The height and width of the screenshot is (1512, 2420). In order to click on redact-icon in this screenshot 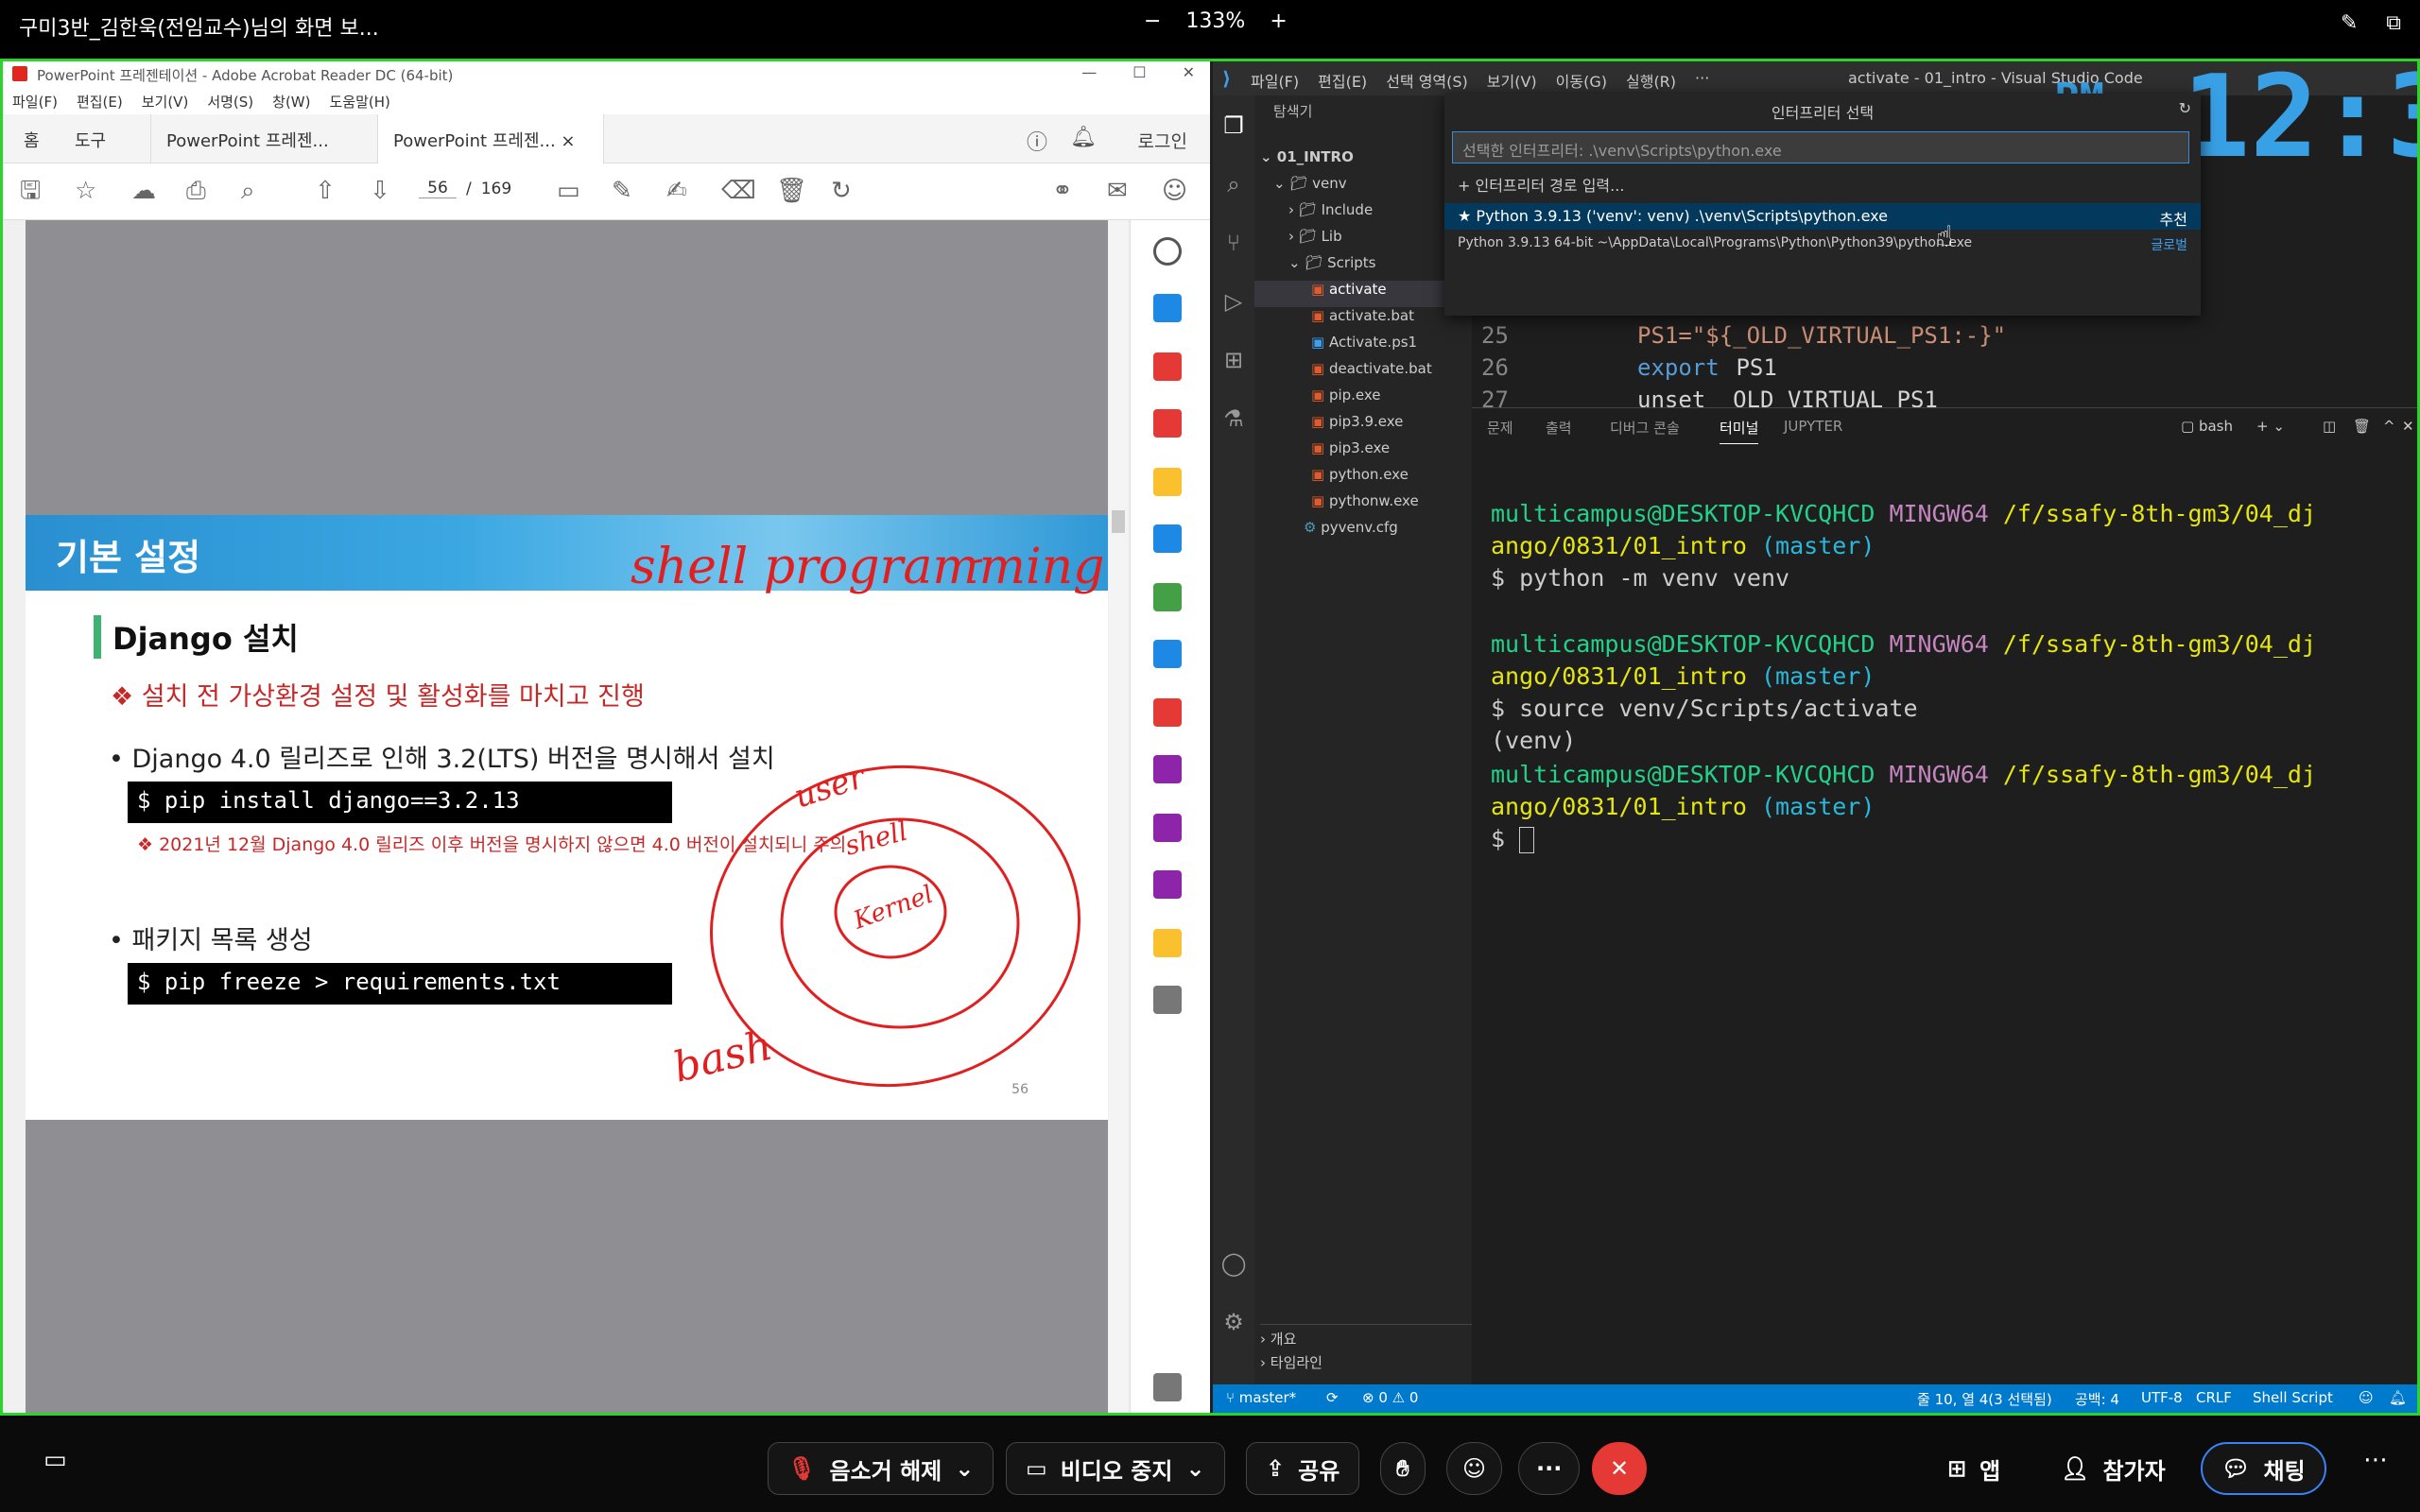, I will do `click(1167, 828)`.